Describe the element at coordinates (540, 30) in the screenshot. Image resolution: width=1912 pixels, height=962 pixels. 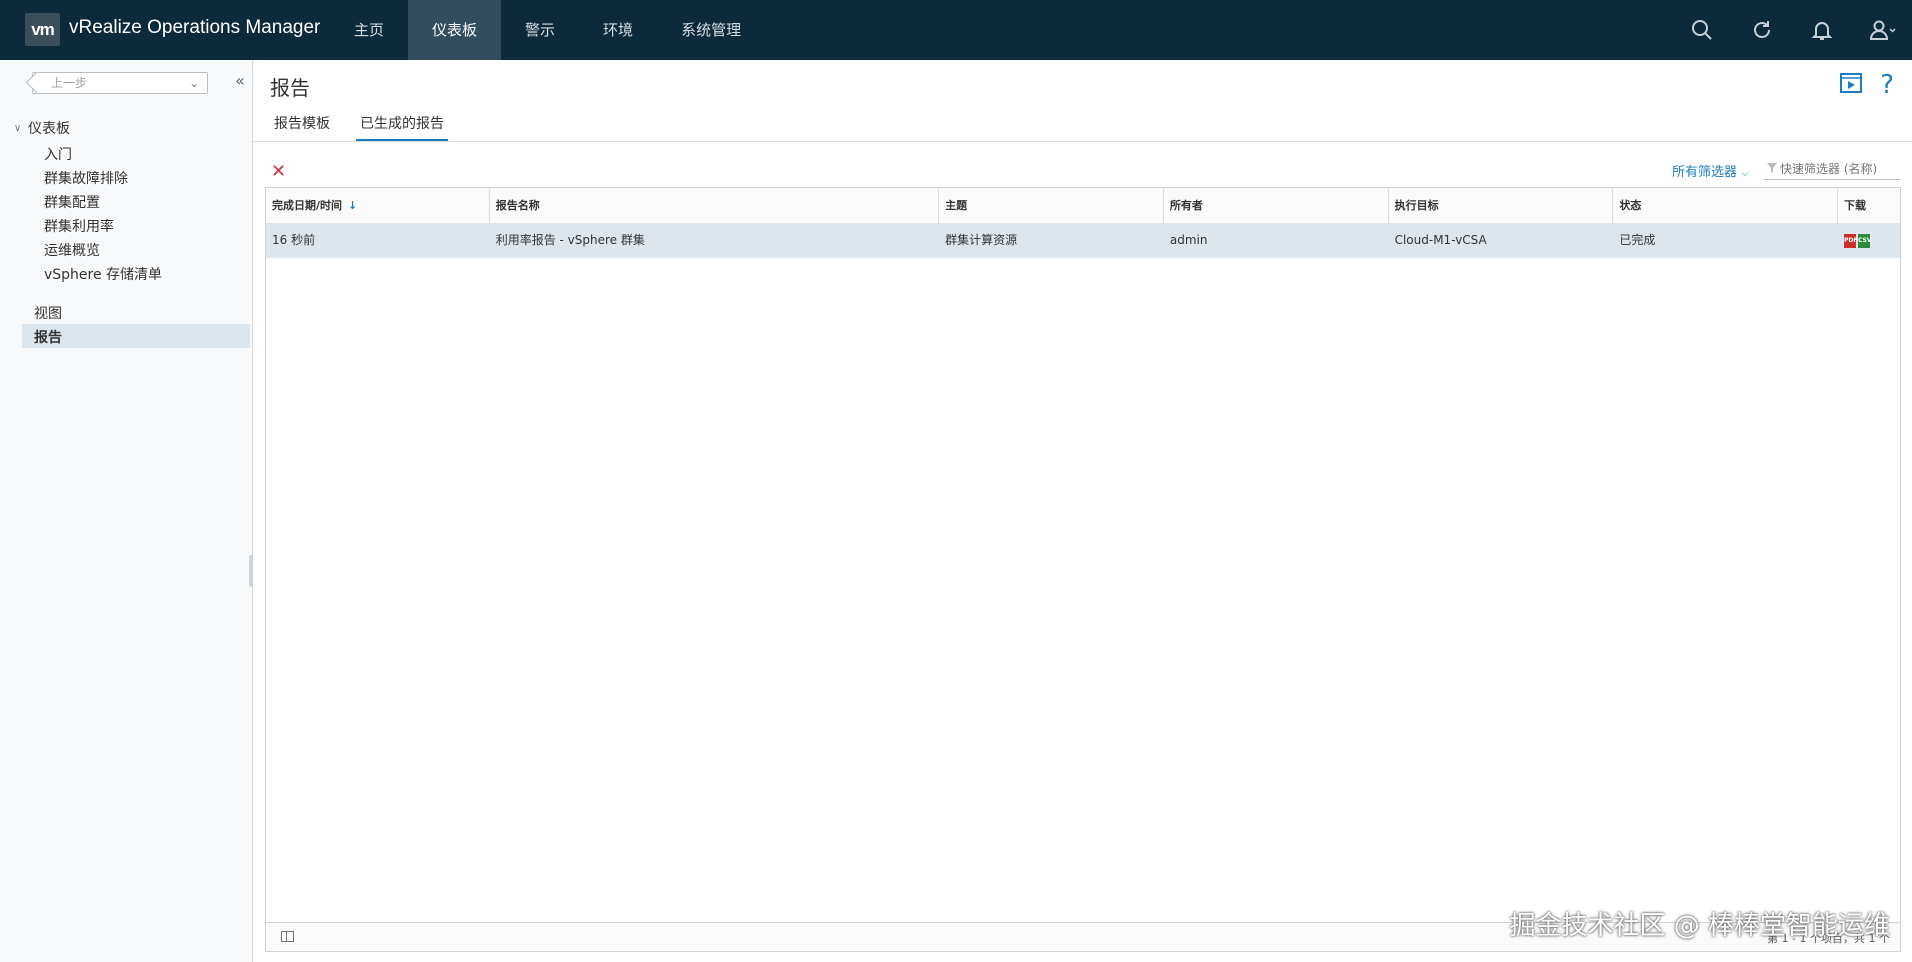
I see `nav-alerts: 警示` at that location.